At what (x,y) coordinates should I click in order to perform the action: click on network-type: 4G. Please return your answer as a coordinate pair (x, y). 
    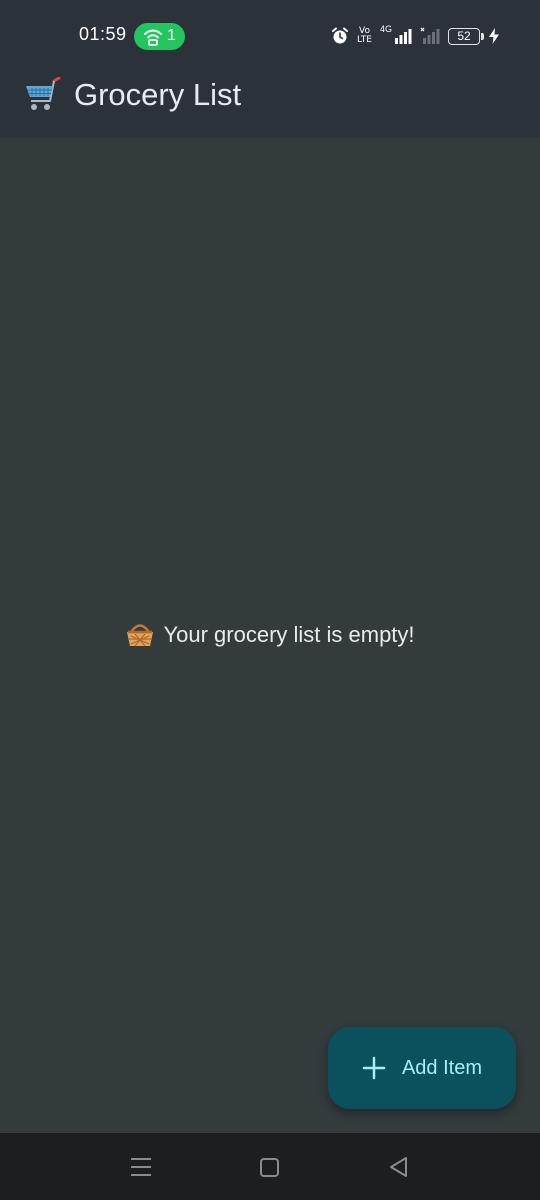
    Looking at the image, I should click on (385, 29).